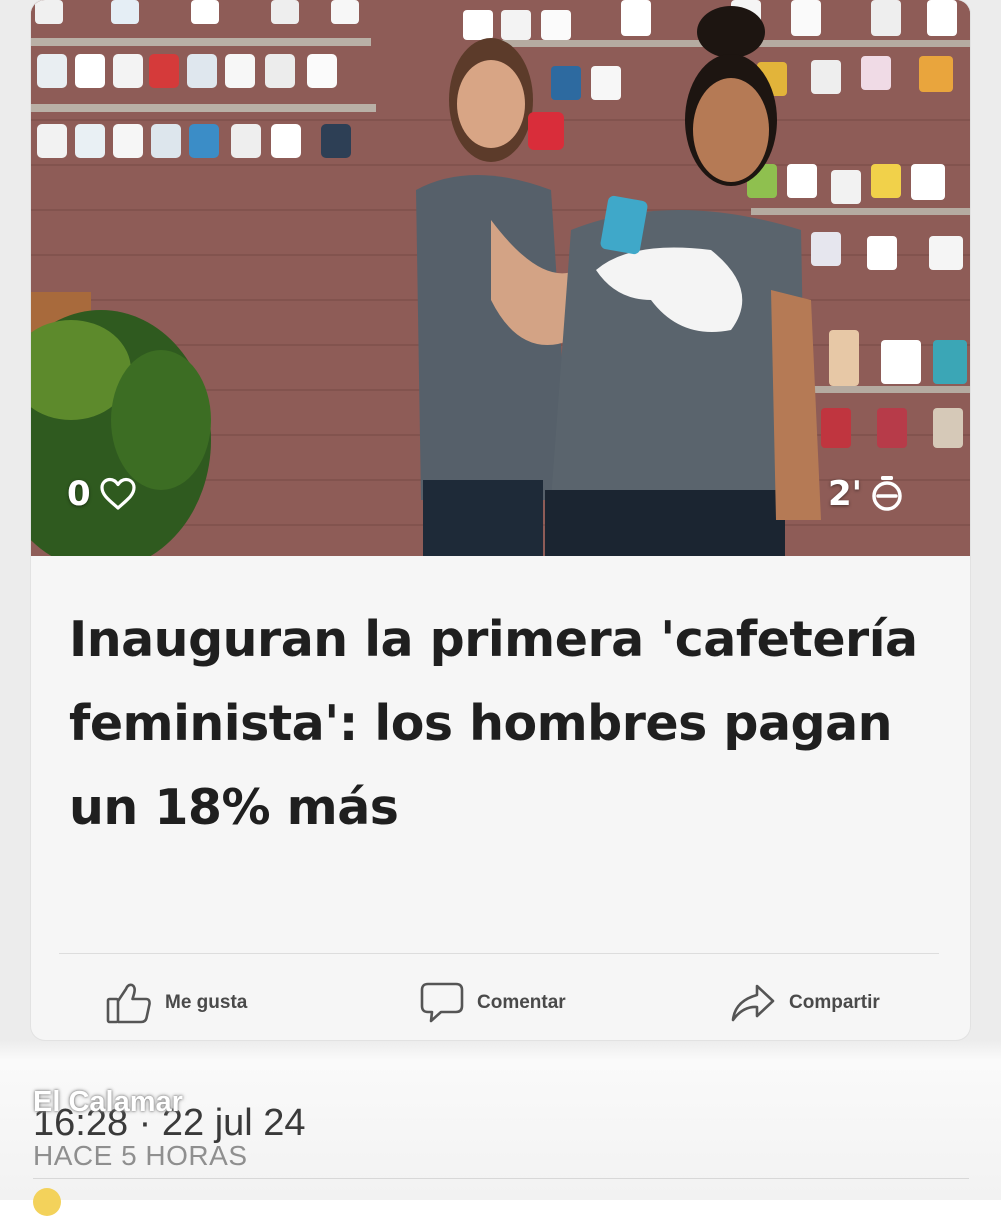 The image size is (1001, 1216). What do you see at coordinates (442, 1003) in the screenshot?
I see `comment-icon` at bounding box center [442, 1003].